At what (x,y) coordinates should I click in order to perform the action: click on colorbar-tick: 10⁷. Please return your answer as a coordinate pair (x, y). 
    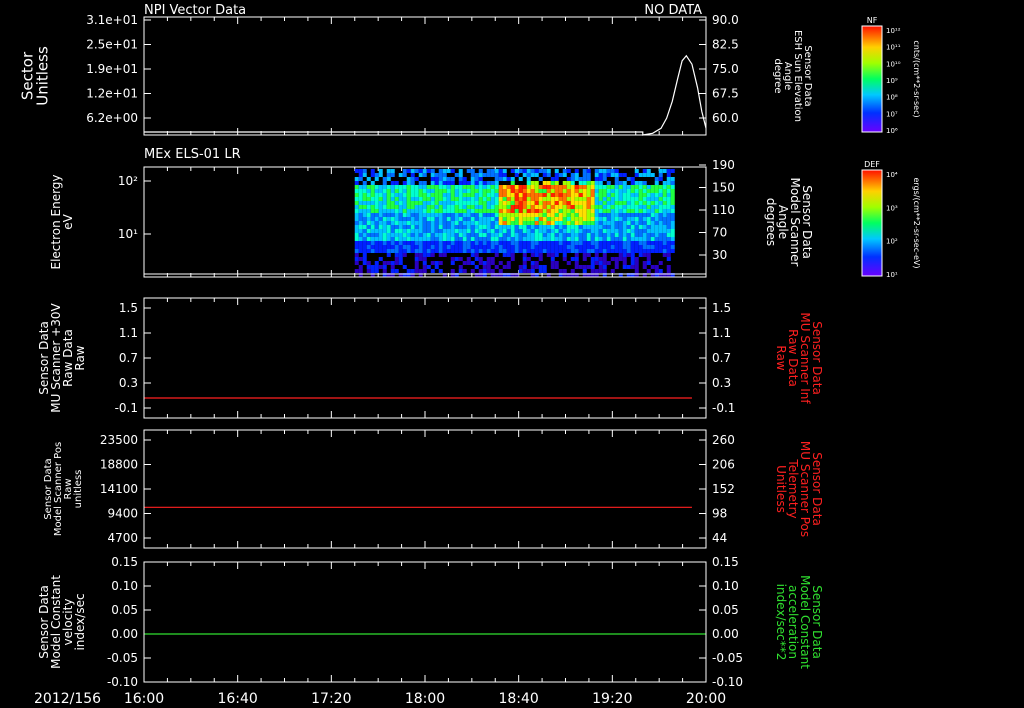
    Looking at the image, I should click on (892, 114).